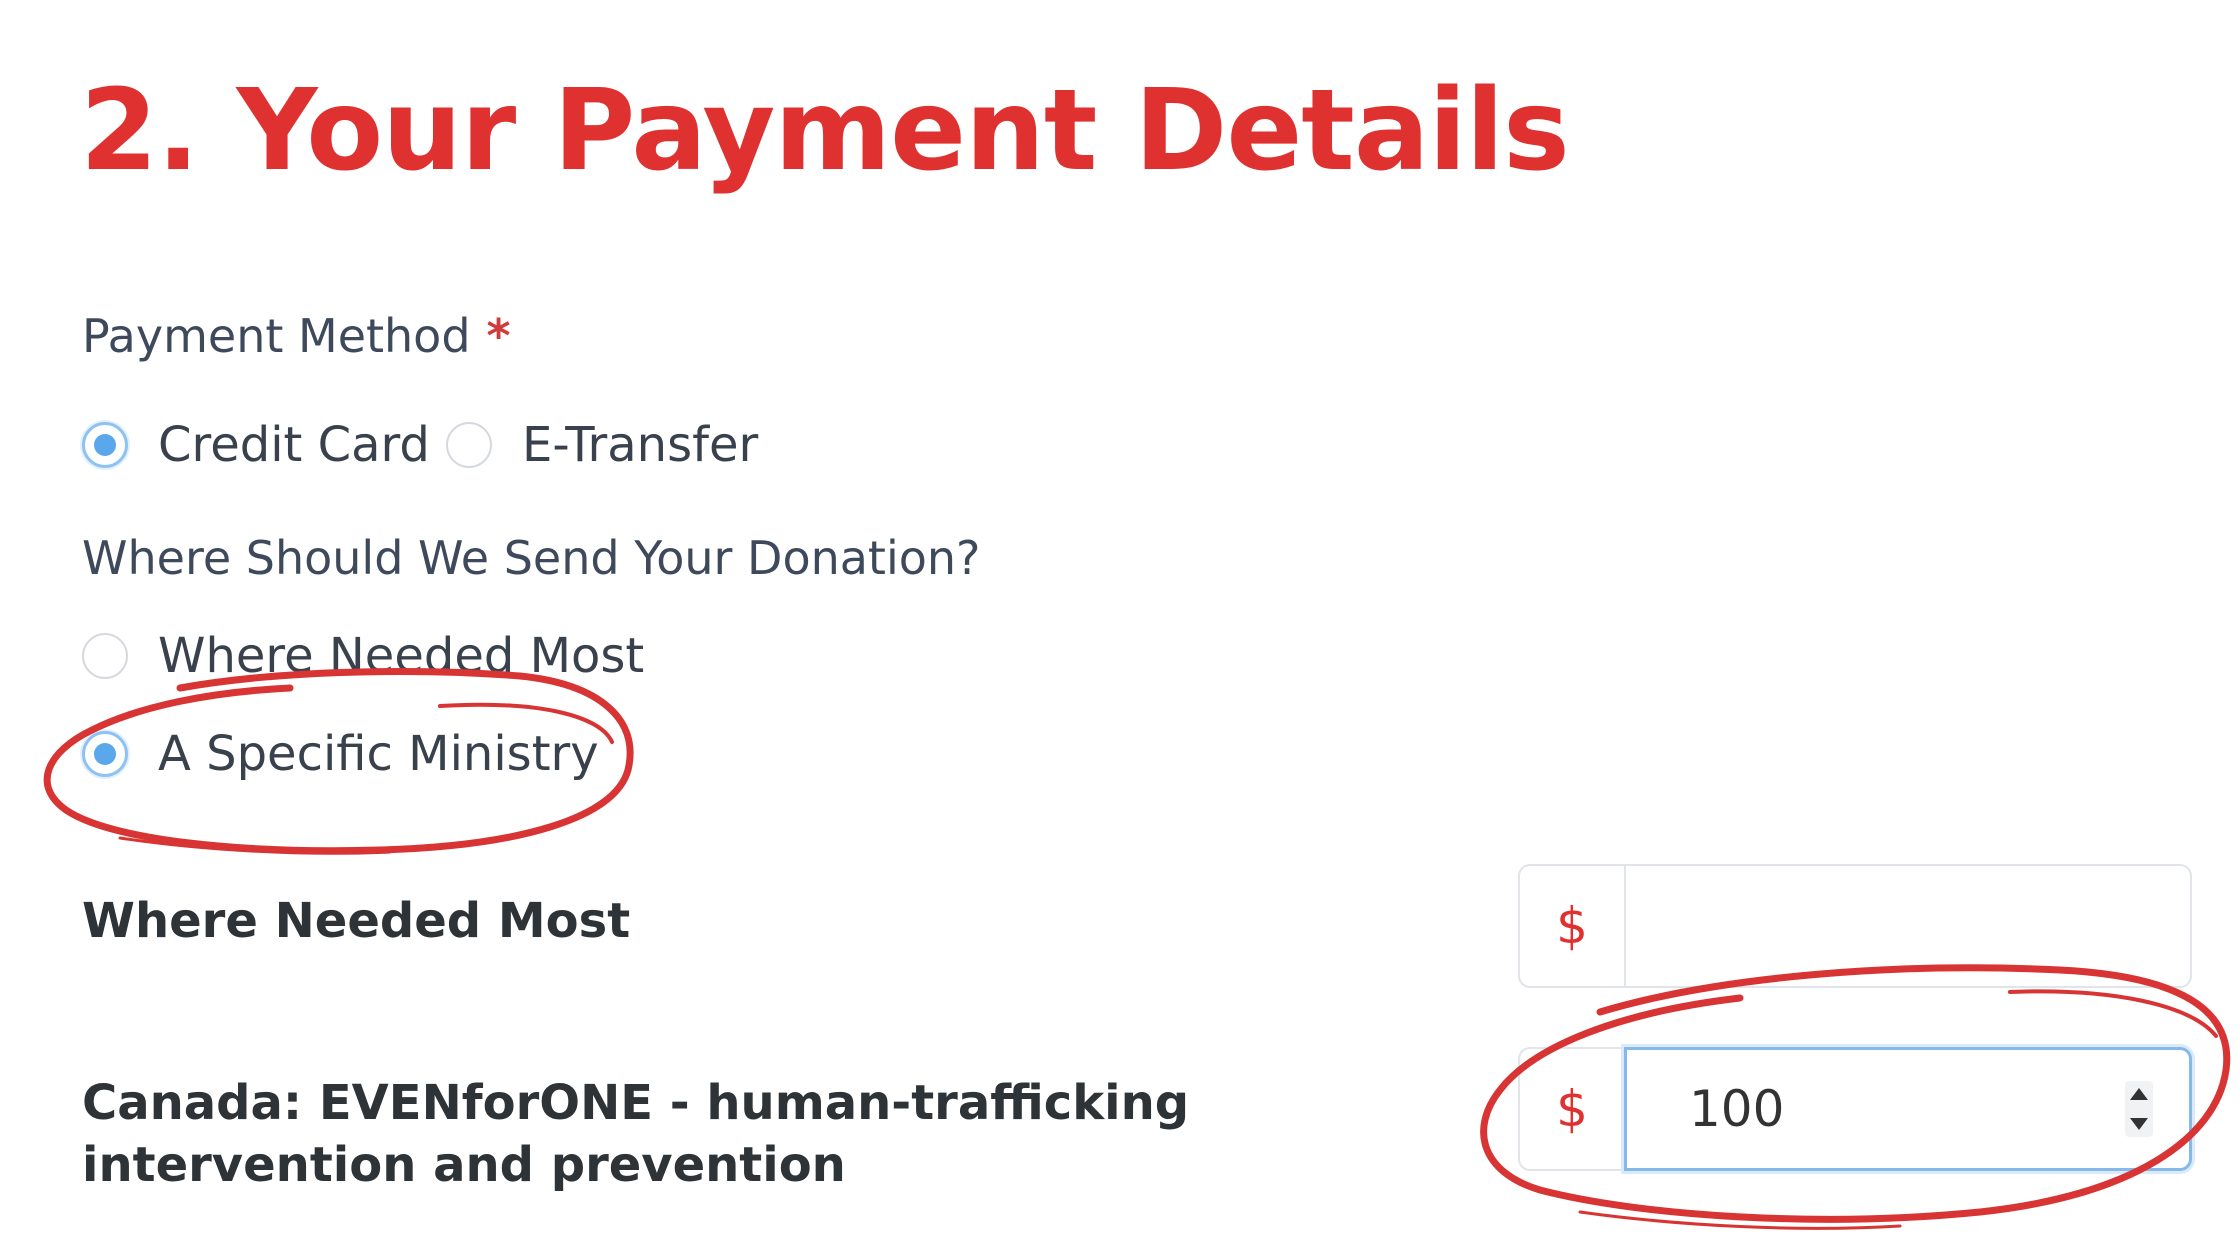  I want to click on payment-method-label: Payment Method *, so click(296, 336).